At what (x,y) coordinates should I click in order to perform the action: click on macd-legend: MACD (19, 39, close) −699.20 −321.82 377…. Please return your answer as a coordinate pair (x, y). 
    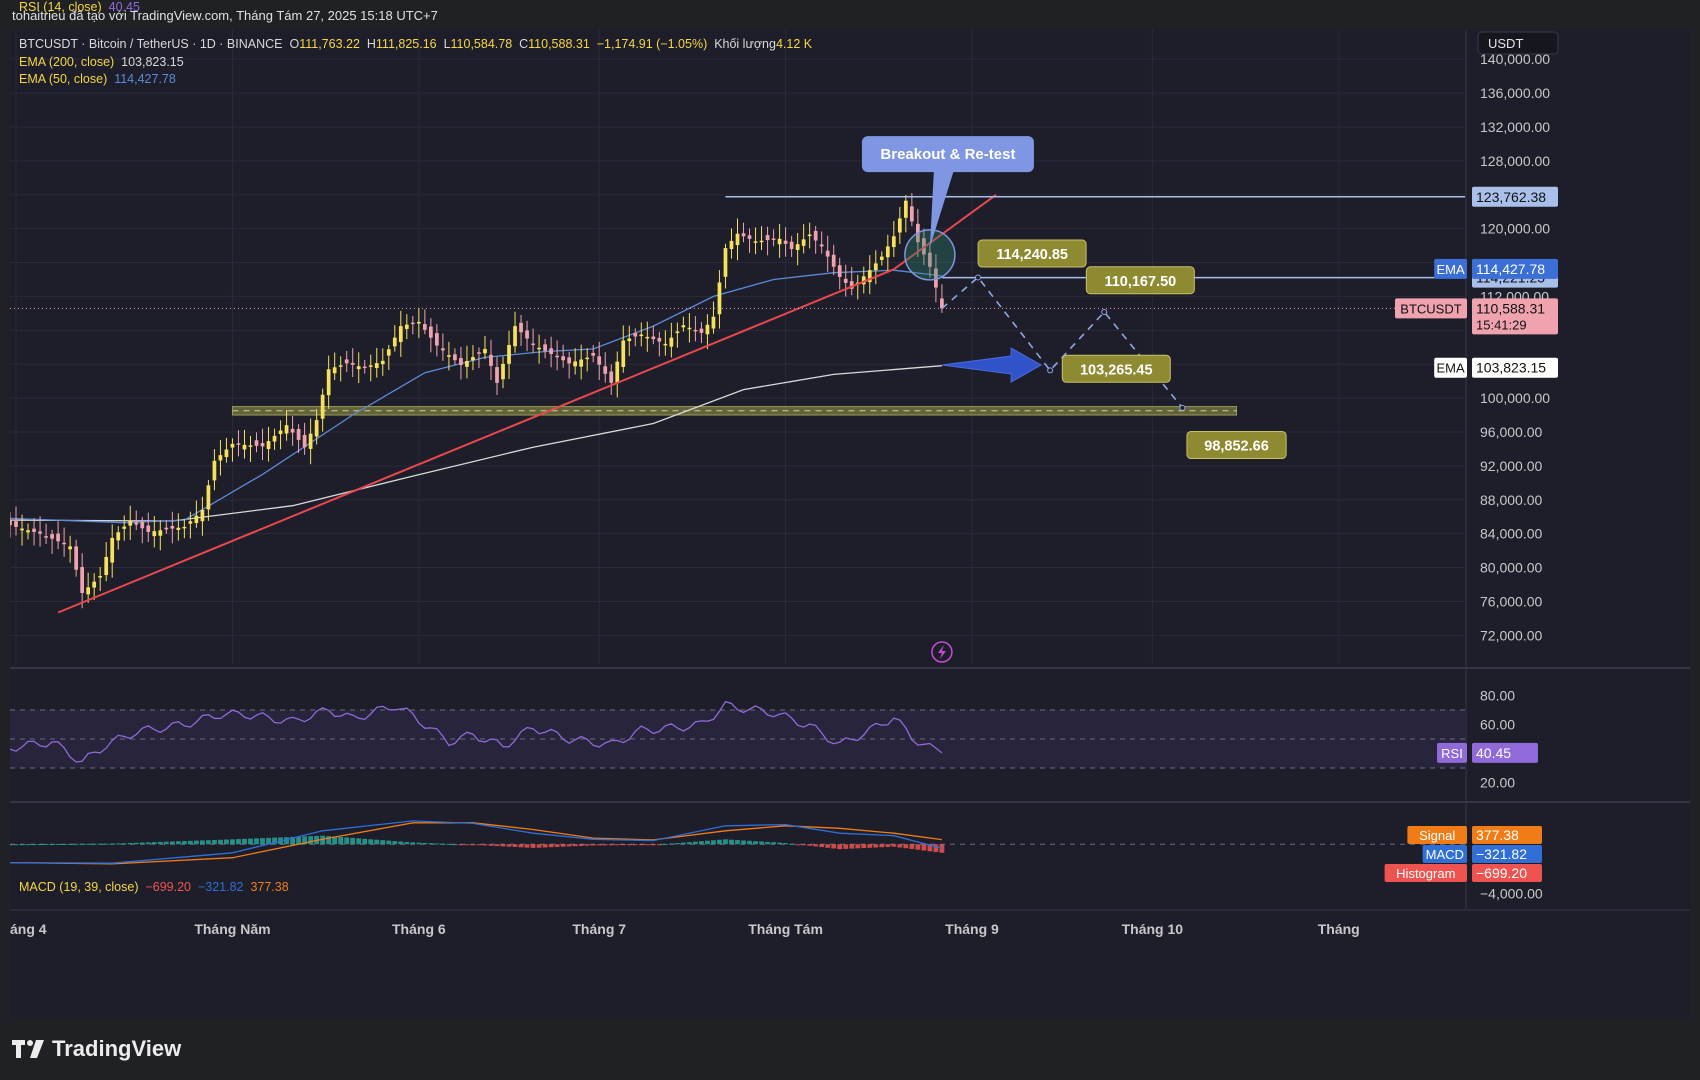
    Looking at the image, I should click on (154, 887).